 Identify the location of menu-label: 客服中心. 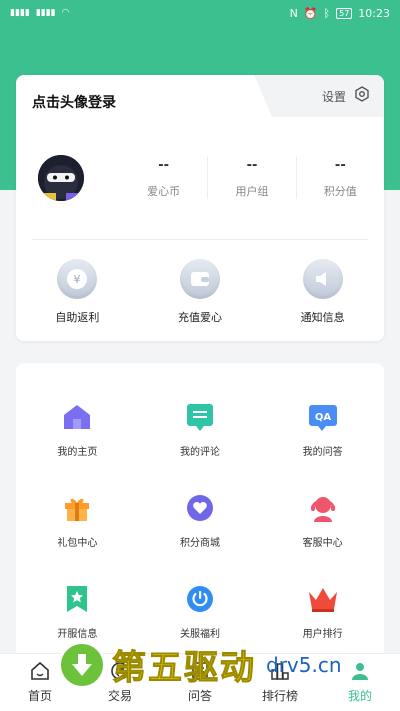
(322, 543).